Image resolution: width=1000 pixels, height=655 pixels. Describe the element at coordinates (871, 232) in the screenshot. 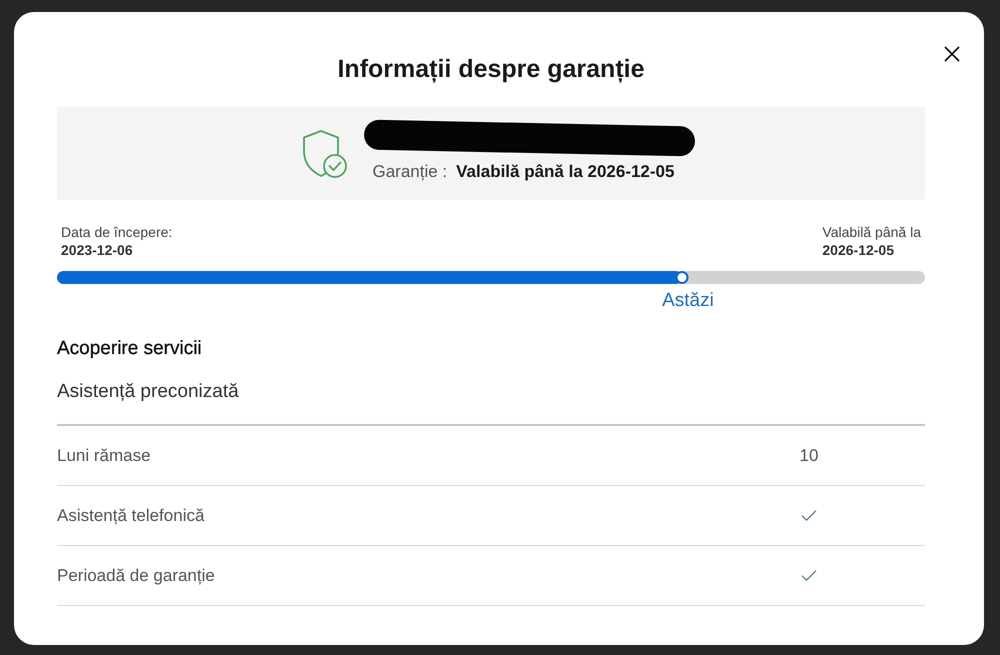

I see `end-date-label: Valabilă până la` at that location.